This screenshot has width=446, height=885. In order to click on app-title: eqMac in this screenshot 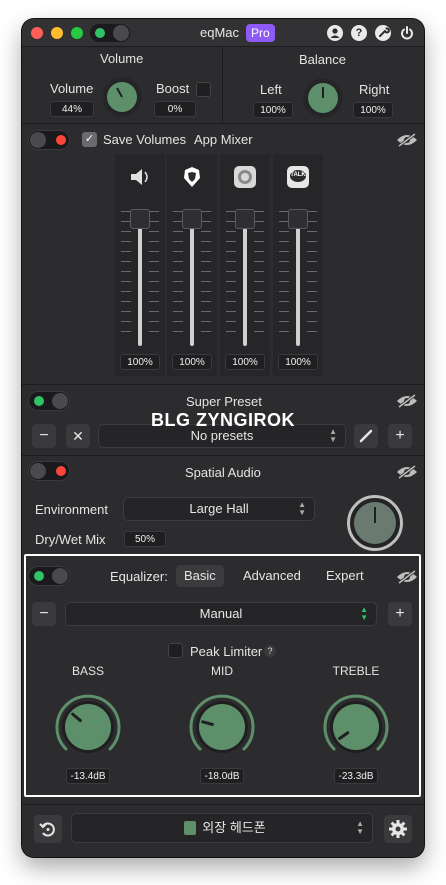, I will do `click(220, 32)`.